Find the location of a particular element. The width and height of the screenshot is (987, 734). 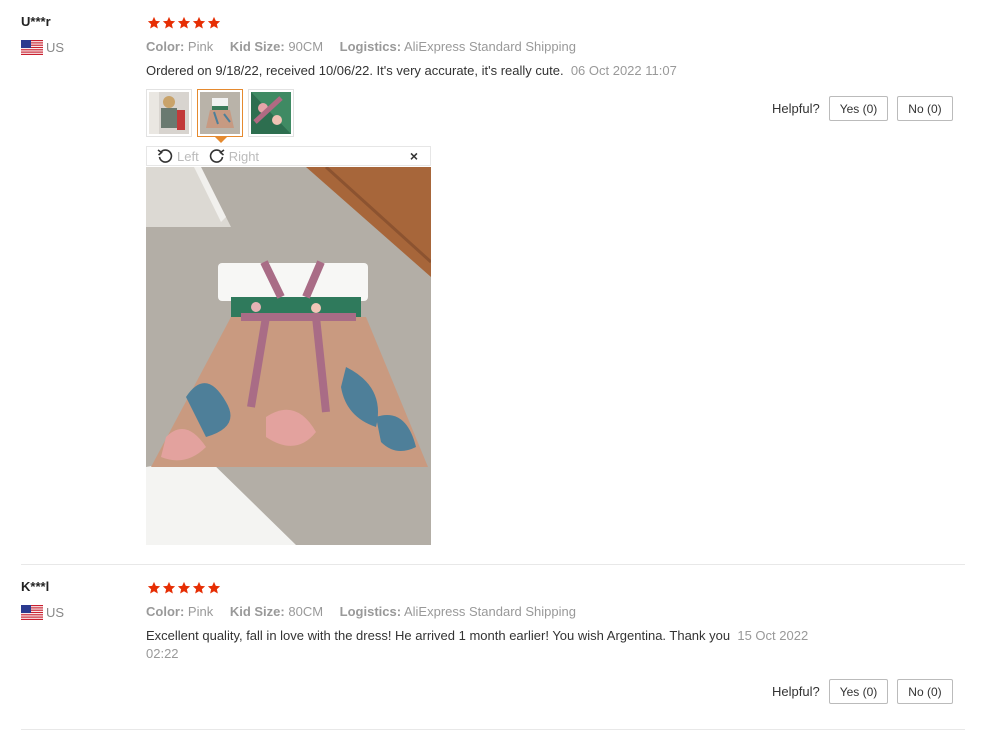

reviewer-name: K***l is located at coordinates (35, 586).